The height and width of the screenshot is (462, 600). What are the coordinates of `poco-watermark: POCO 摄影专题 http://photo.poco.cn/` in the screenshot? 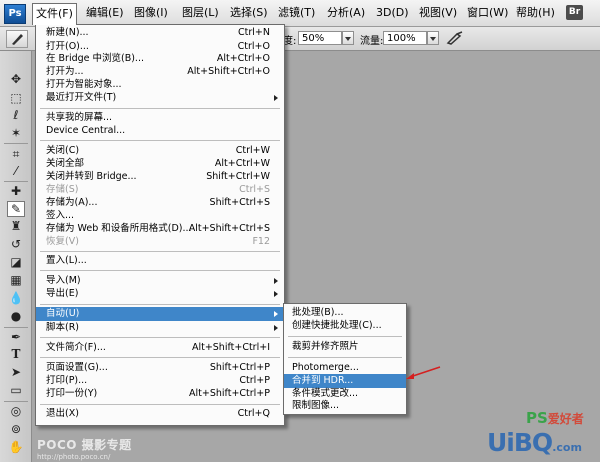 It's located at (84, 449).